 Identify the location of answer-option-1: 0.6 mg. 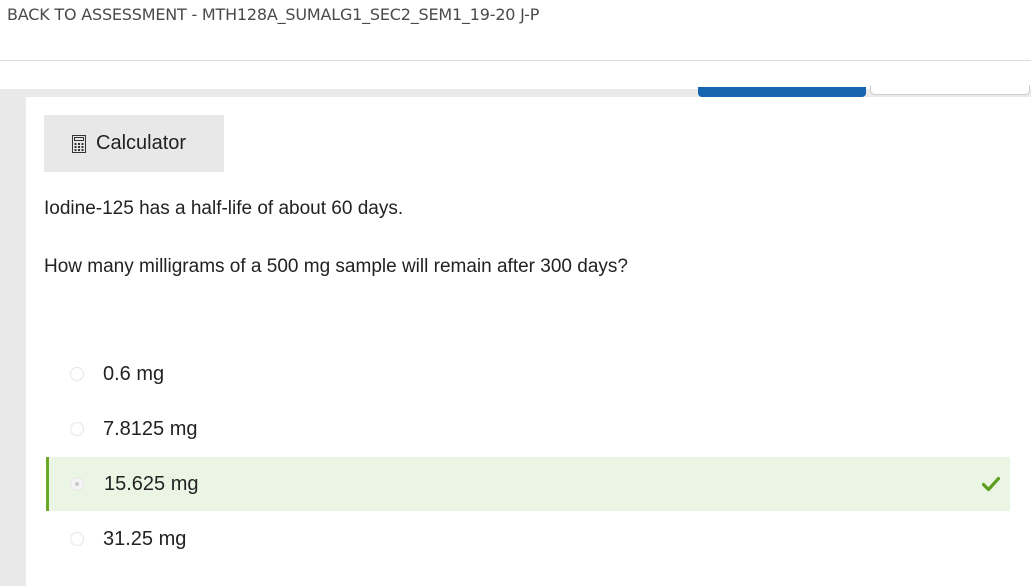
(528, 374).